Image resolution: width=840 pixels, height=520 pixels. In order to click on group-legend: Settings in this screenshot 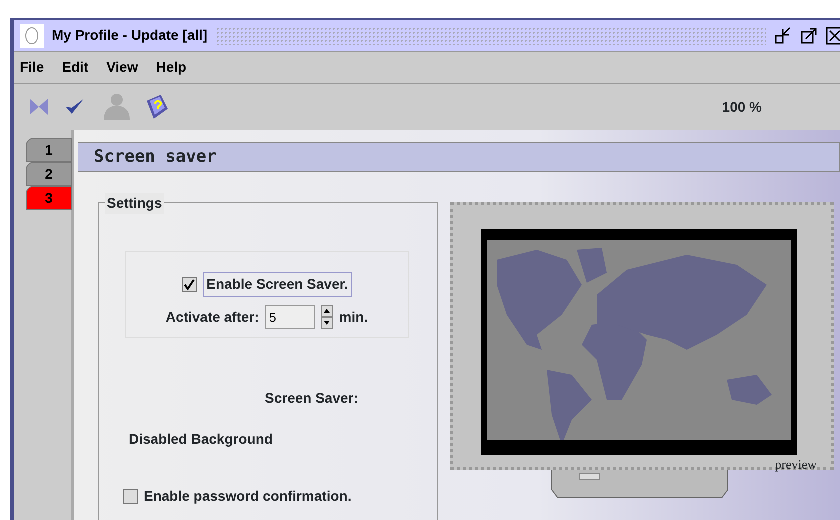, I will do `click(134, 203)`.